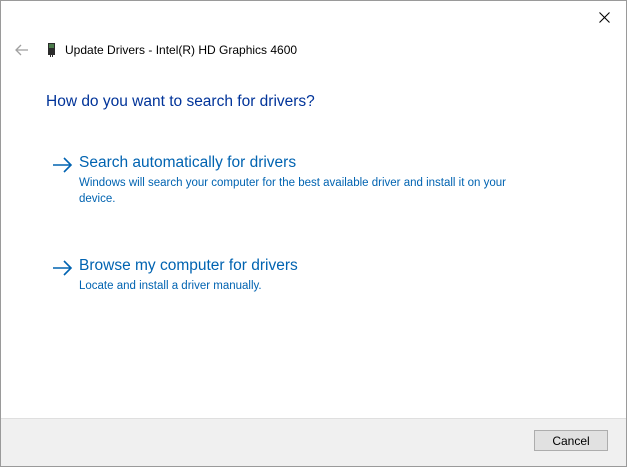 This screenshot has width=627, height=467. I want to click on option-title: Browse my computer for drivers, so click(188, 265).